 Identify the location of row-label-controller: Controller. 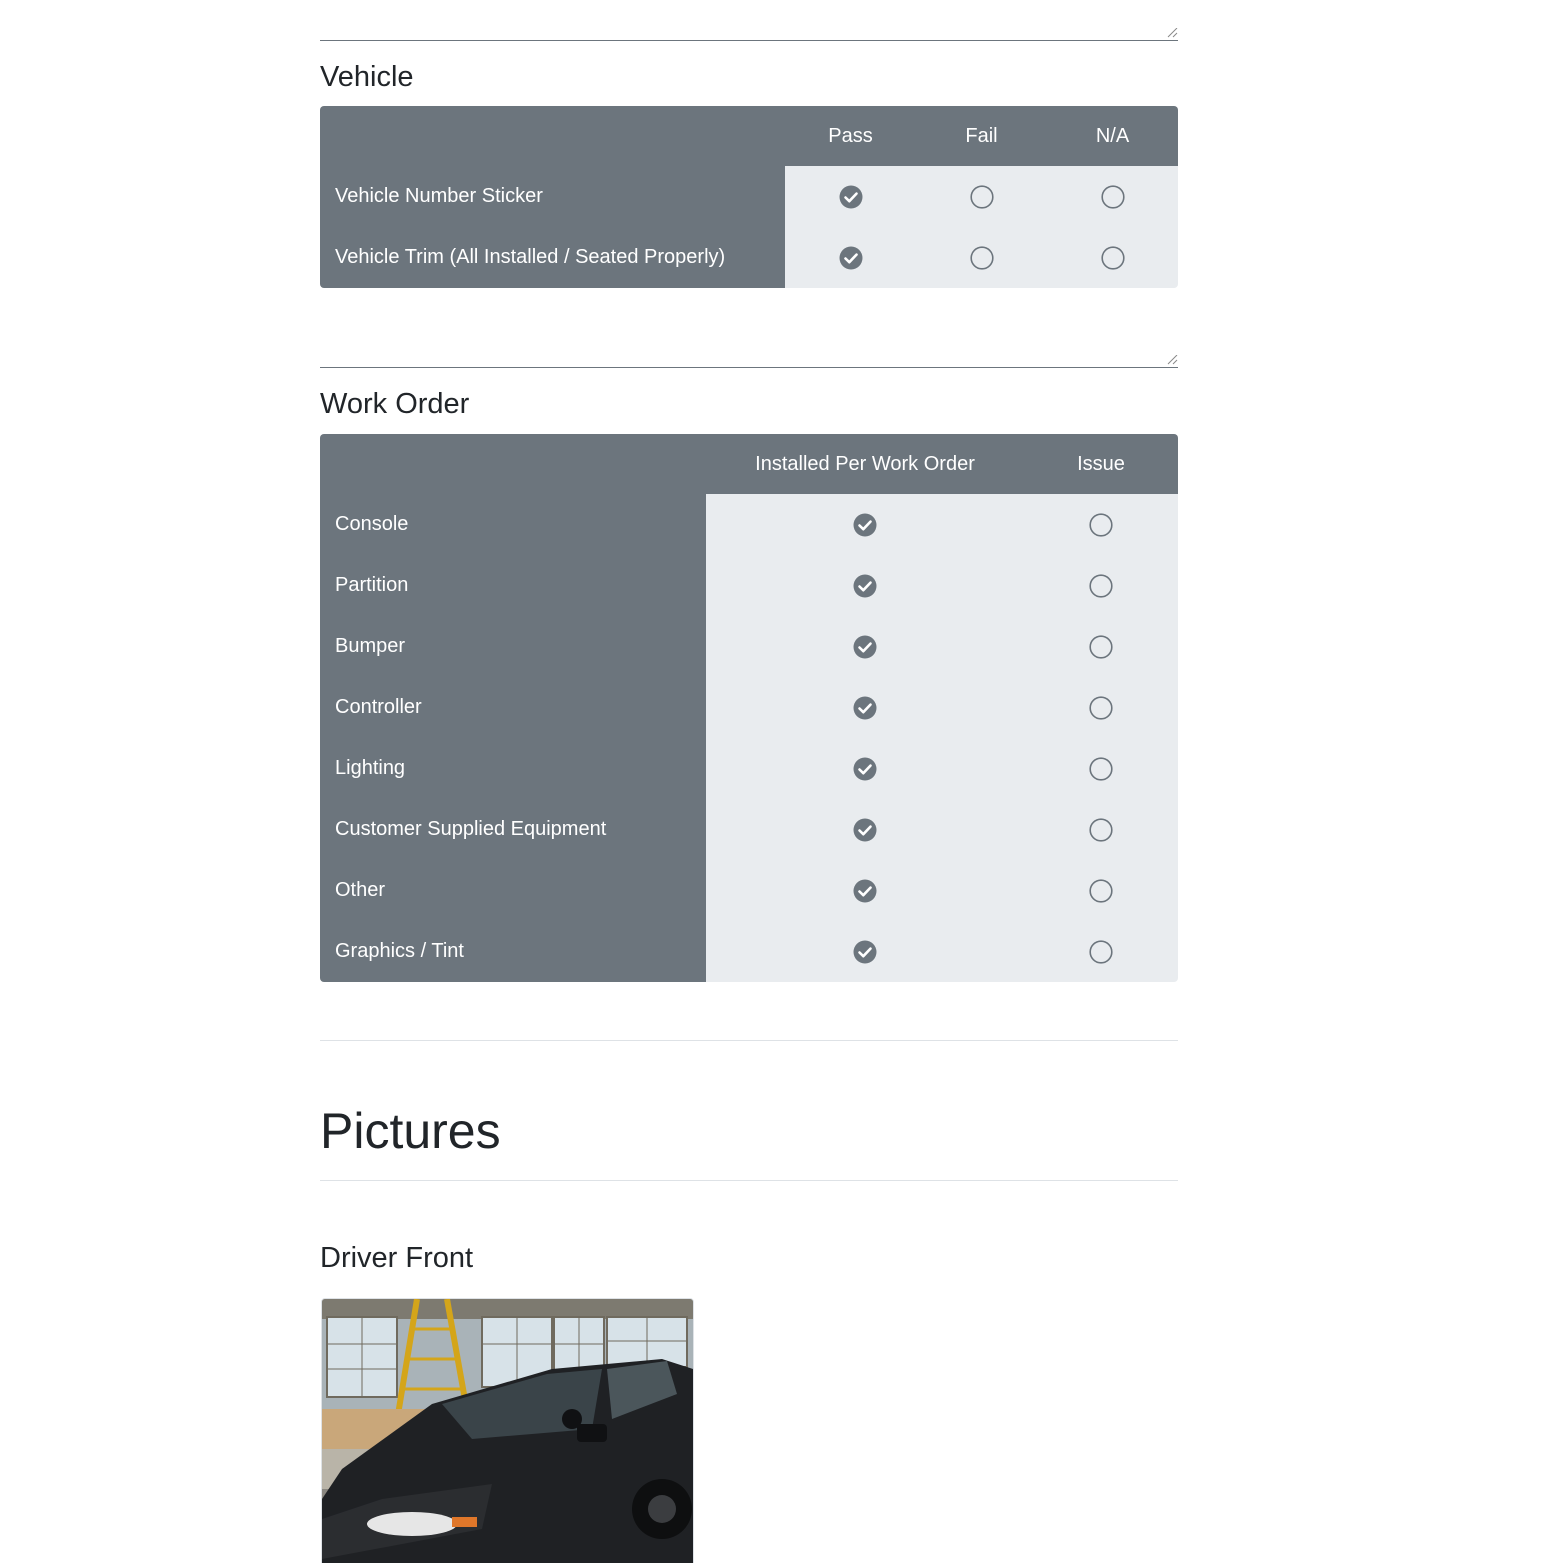
(513, 707).